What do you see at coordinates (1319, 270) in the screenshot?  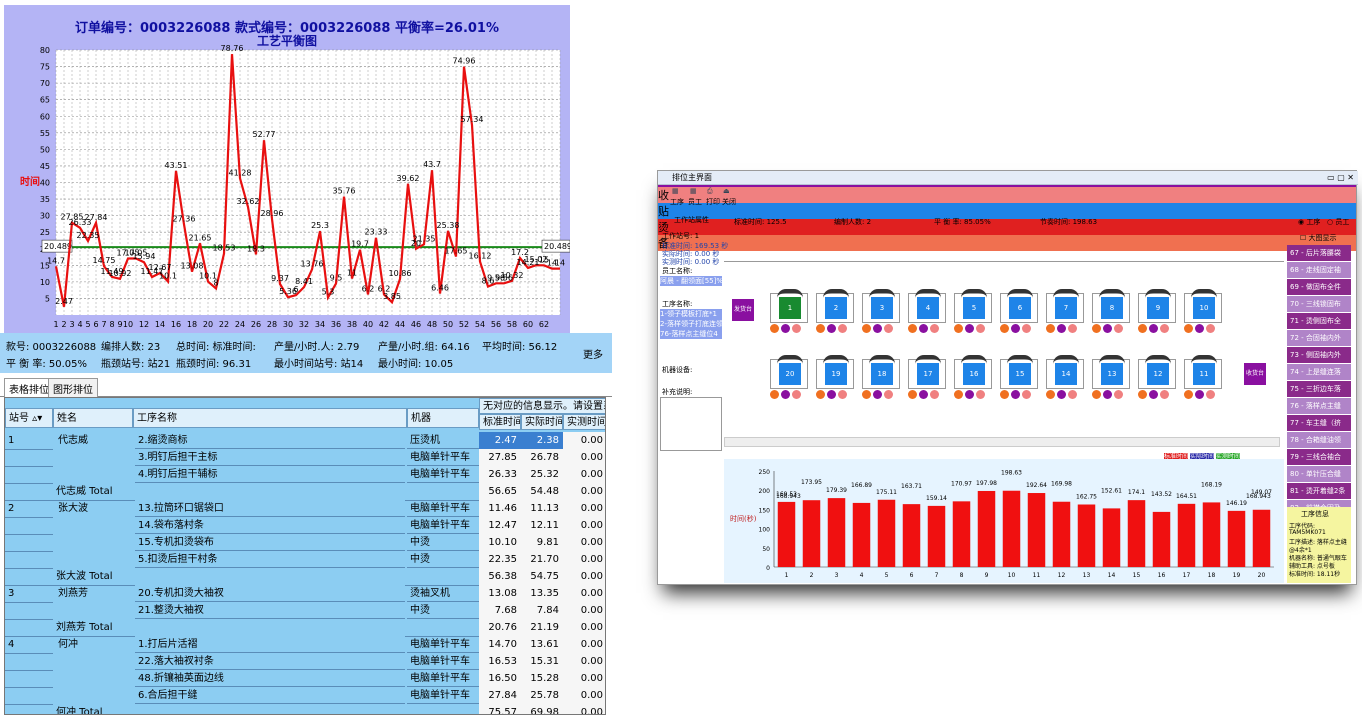 I see `process-list-item: 68 - 走线固定袖` at bounding box center [1319, 270].